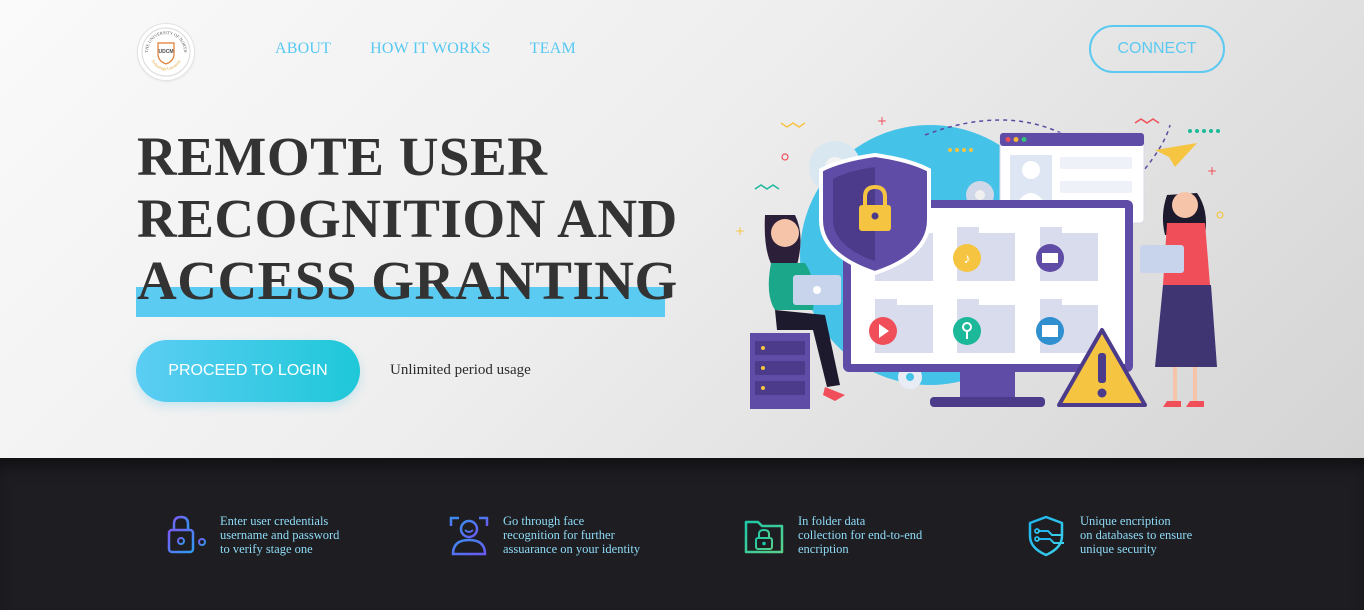 The width and height of the screenshot is (1364, 610). What do you see at coordinates (460, 370) in the screenshot?
I see `usage-note: Unlimited period usage` at bounding box center [460, 370].